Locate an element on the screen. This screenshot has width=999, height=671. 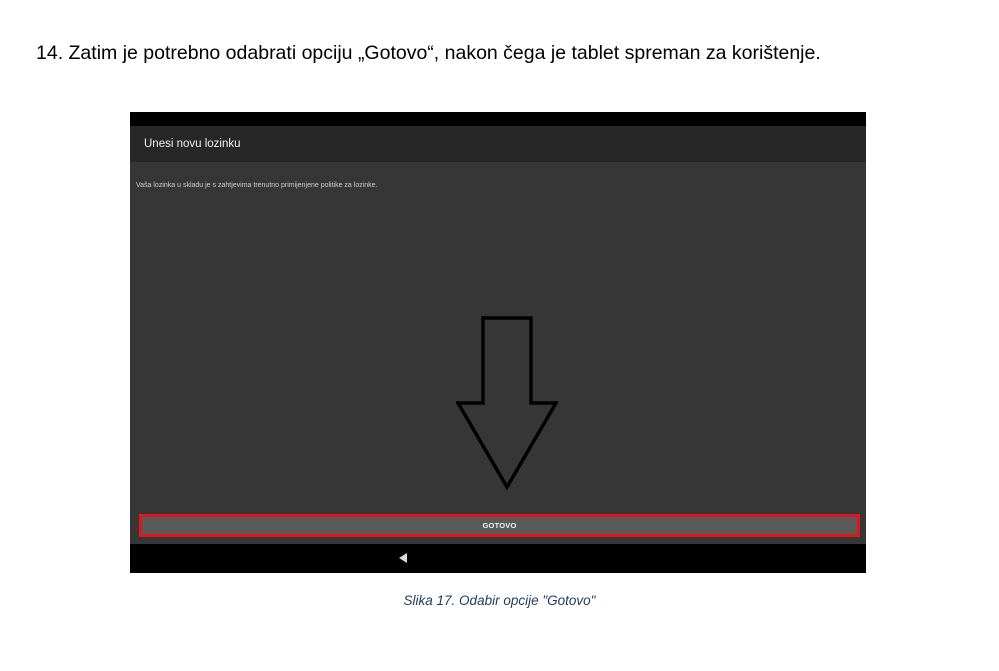
app-bar: Unesi novu lozinku is located at coordinates (498, 144).